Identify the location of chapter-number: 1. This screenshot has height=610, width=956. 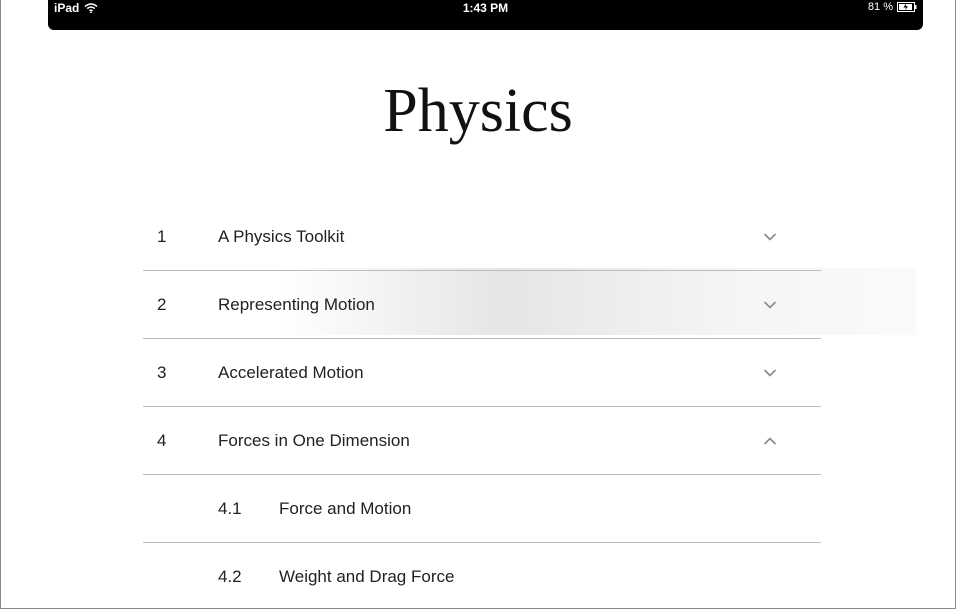
(162, 236).